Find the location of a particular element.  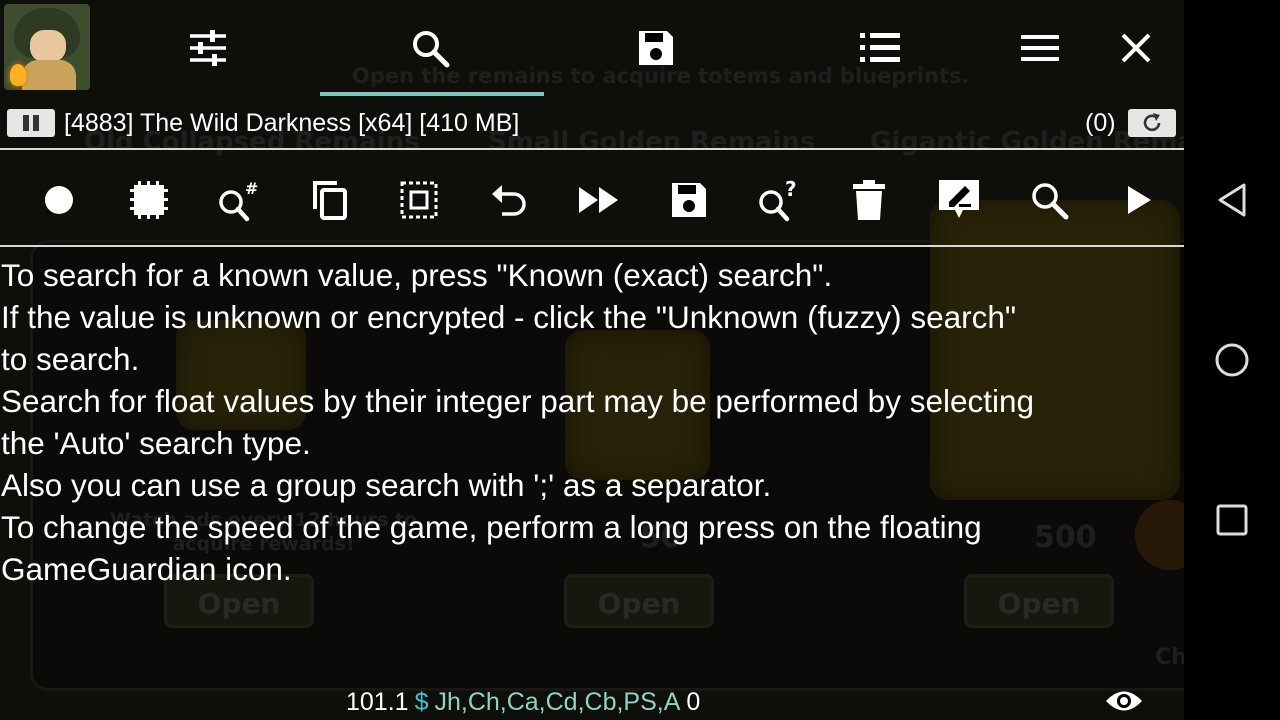

help-line: GameGuardian icon. is located at coordinates (146, 569).